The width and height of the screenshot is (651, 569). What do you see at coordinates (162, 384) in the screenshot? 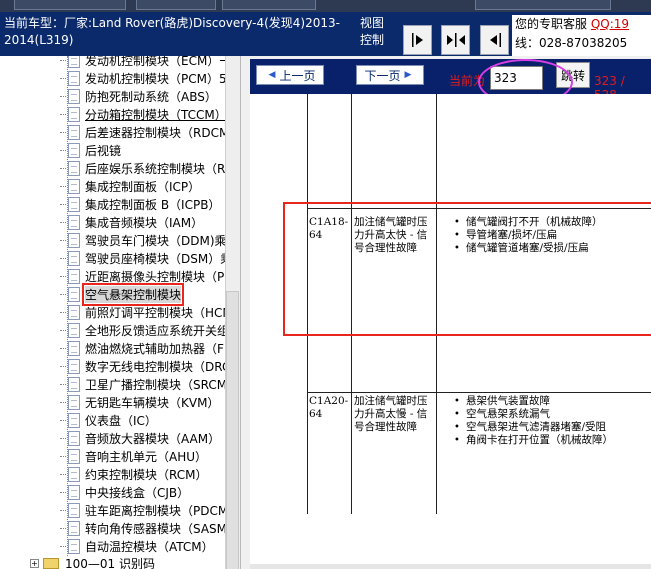
I see `tree-item-label: 卫星广播控制模块（SRCM）` at bounding box center [162, 384].